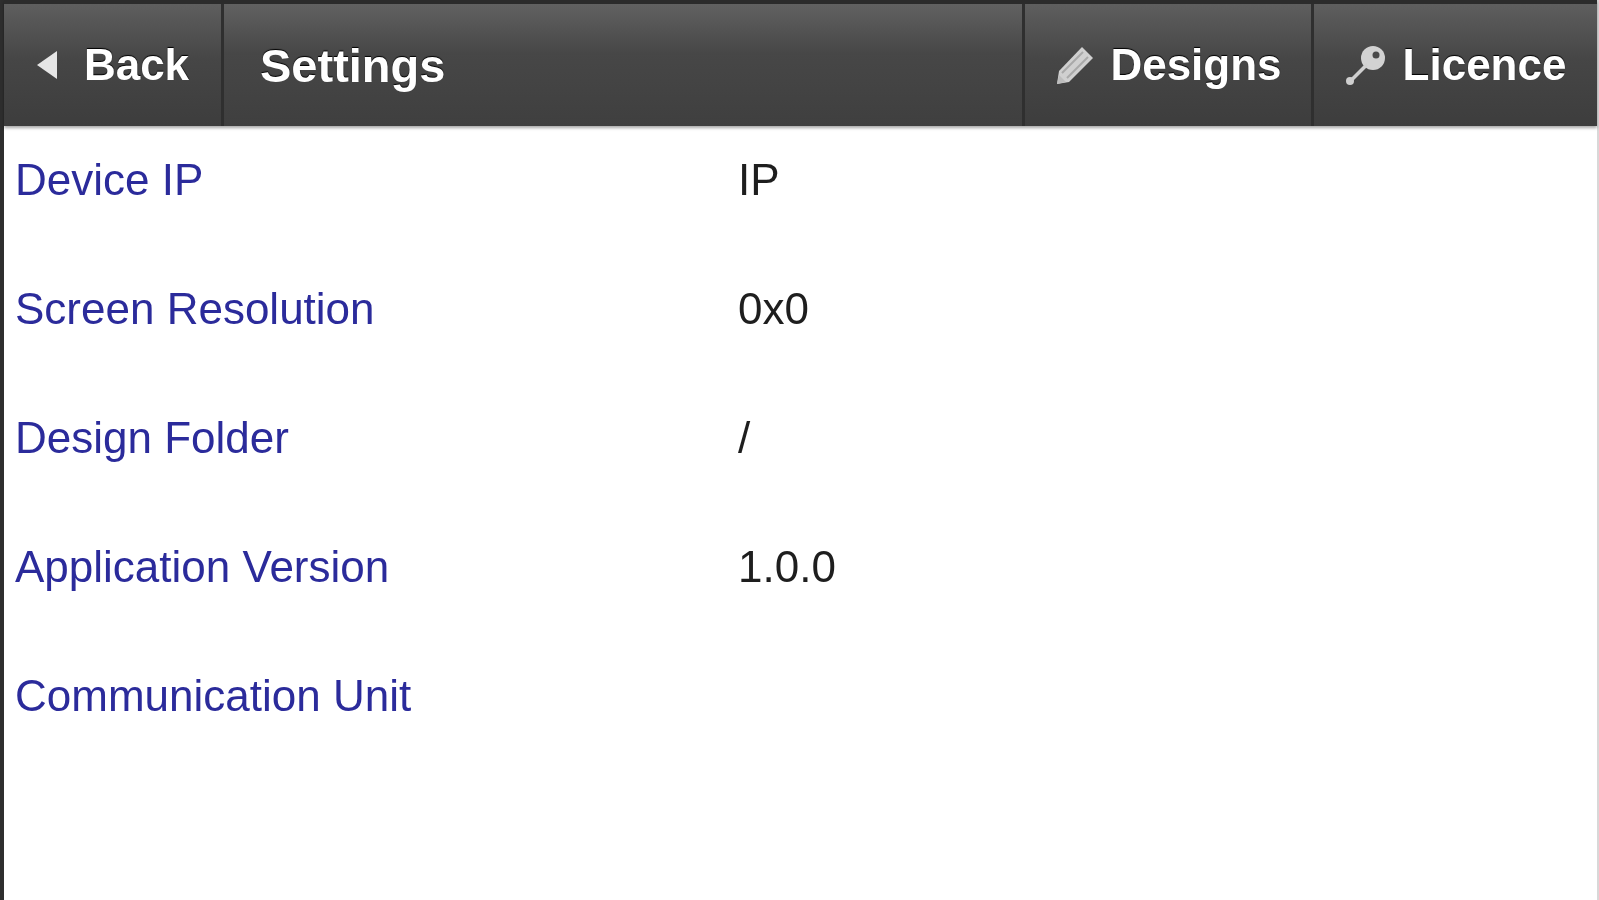 This screenshot has height=900, width=1599. What do you see at coordinates (152, 438) in the screenshot?
I see `setting-label: Design Folder` at bounding box center [152, 438].